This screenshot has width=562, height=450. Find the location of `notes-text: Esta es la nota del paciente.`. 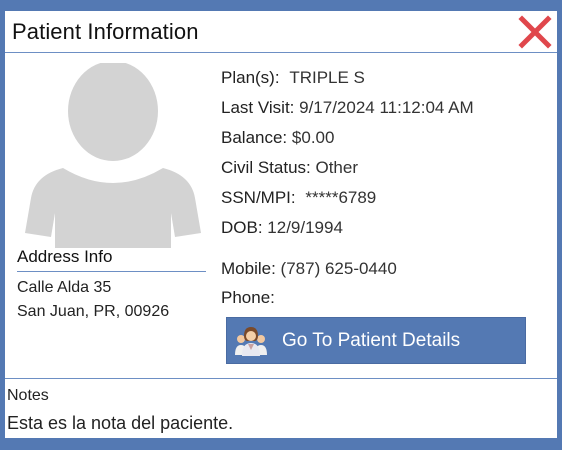

notes-text: Esta es la nota del paciente. is located at coordinates (120, 423).